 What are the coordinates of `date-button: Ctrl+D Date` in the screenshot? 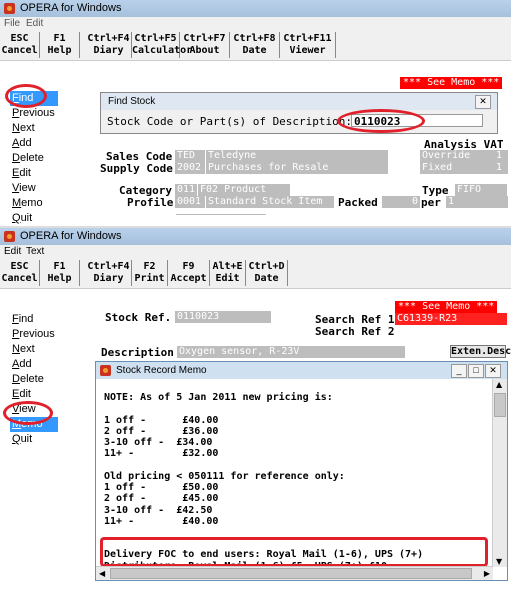 It's located at (267, 273).